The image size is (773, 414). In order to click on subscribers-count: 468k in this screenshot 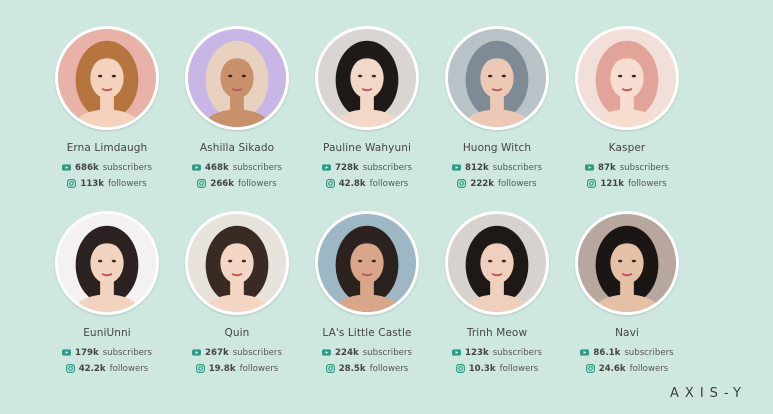, I will do `click(217, 167)`.